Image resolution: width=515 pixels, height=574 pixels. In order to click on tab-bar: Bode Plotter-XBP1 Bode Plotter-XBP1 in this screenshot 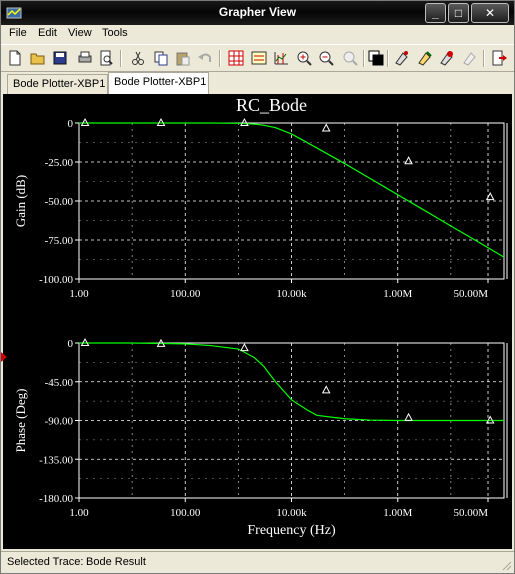, I will do `click(257, 83)`.